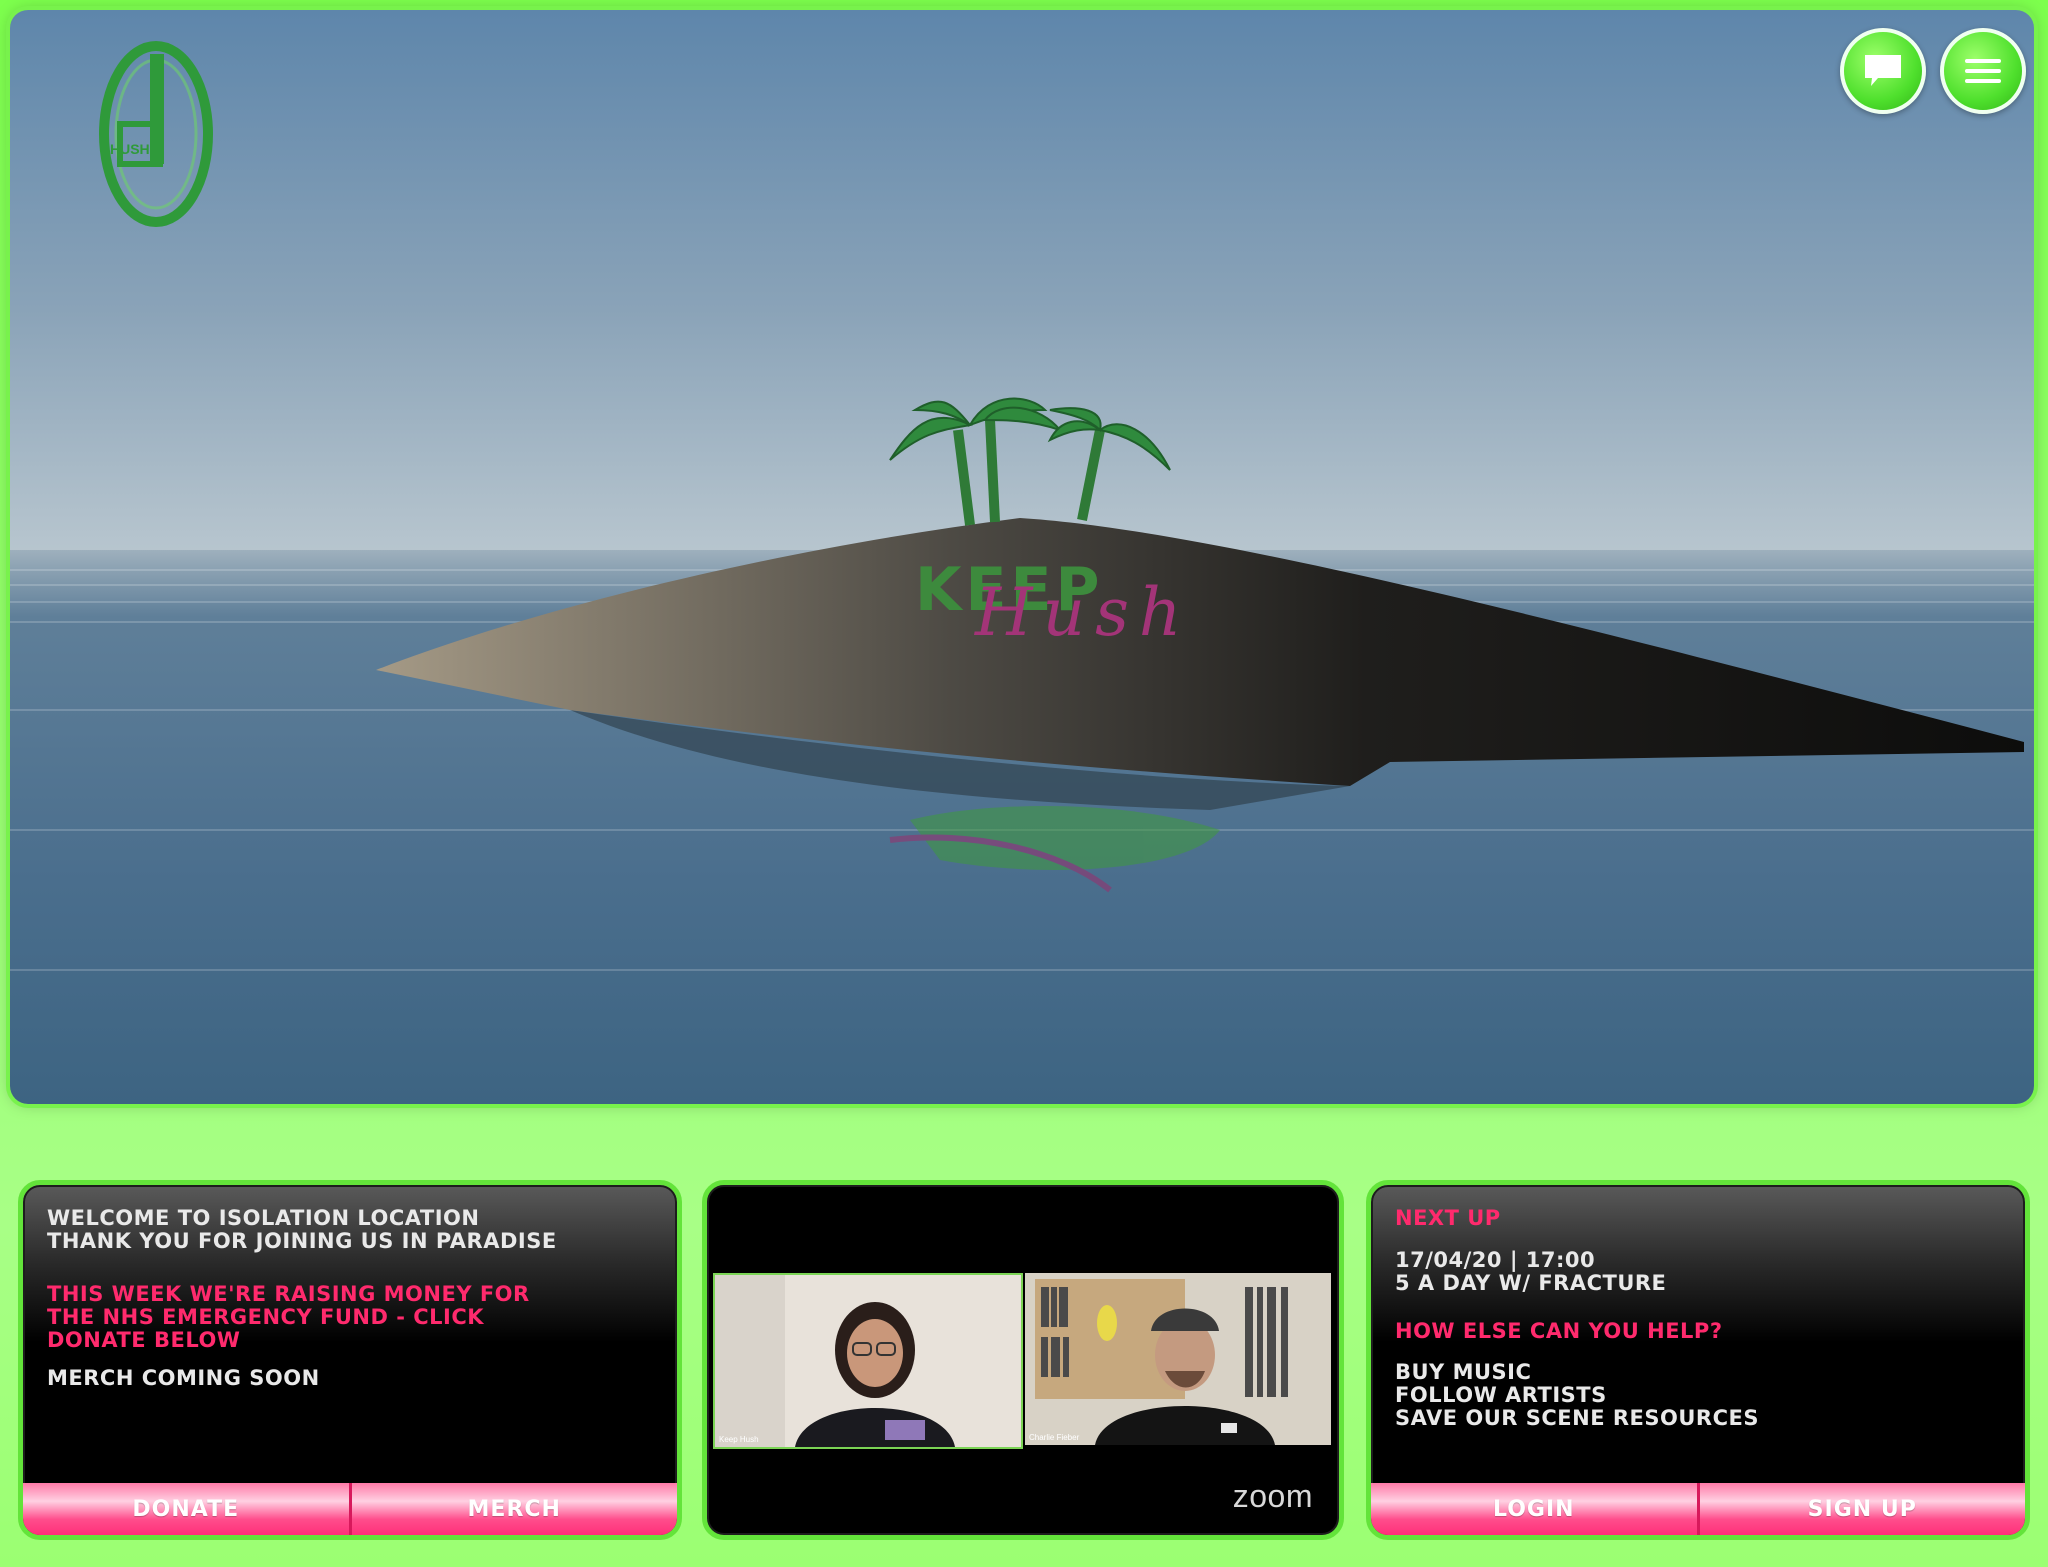 This screenshot has width=2048, height=1567. I want to click on next-event: 17/04/20 | 17:00 5 A DAY W/ FRACTURE, so click(1700, 1272).